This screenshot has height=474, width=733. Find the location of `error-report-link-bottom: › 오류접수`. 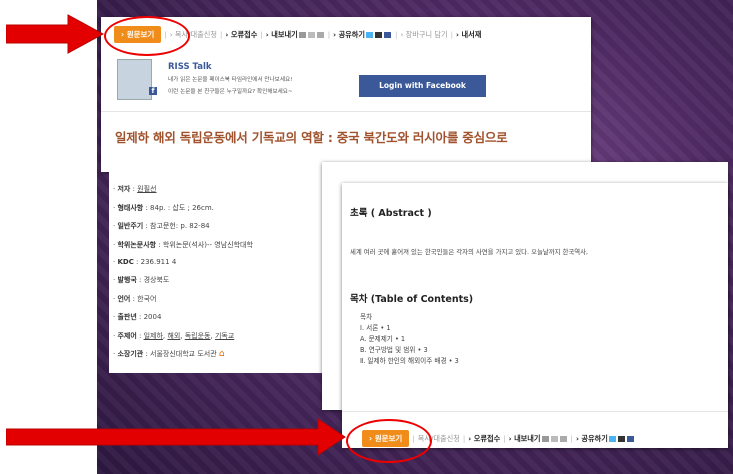

error-report-link-bottom: › 오류접수 is located at coordinates (484, 439).